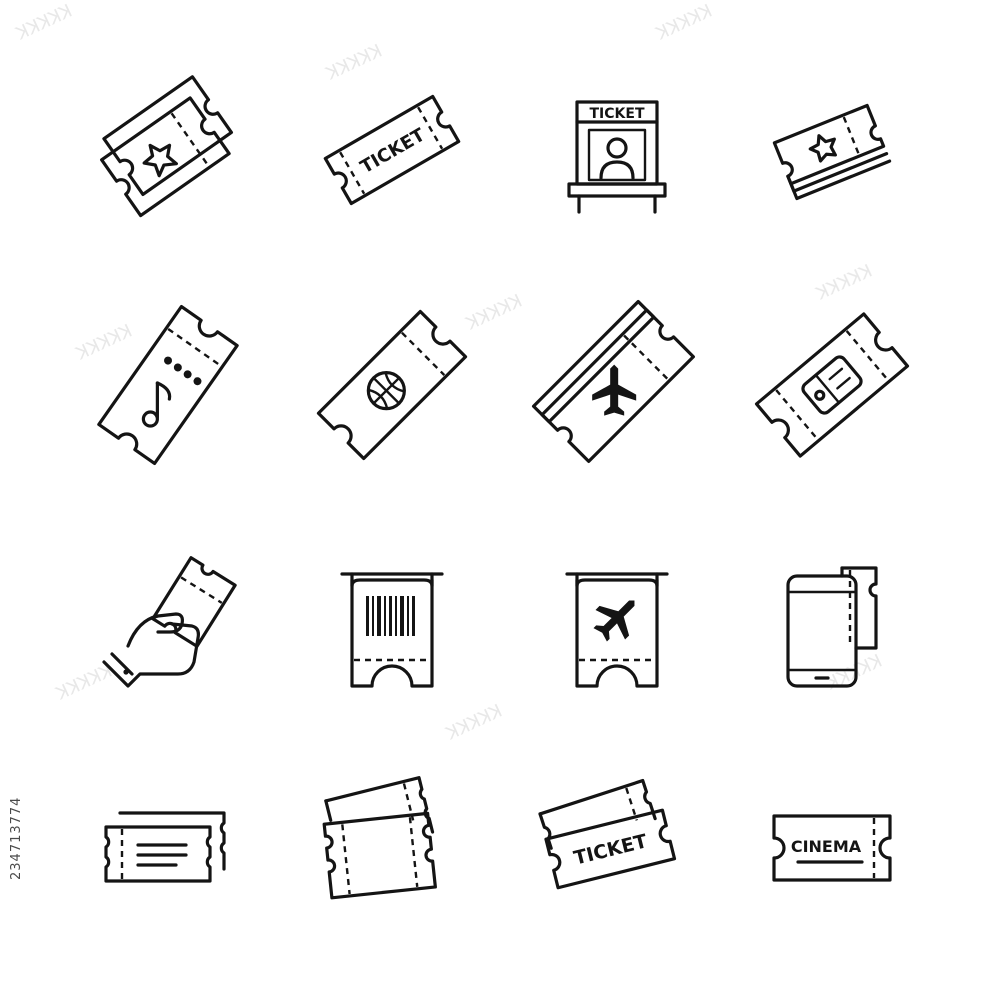  I want to click on ticket-pair-label-text: TICKET, so click(611, 849).